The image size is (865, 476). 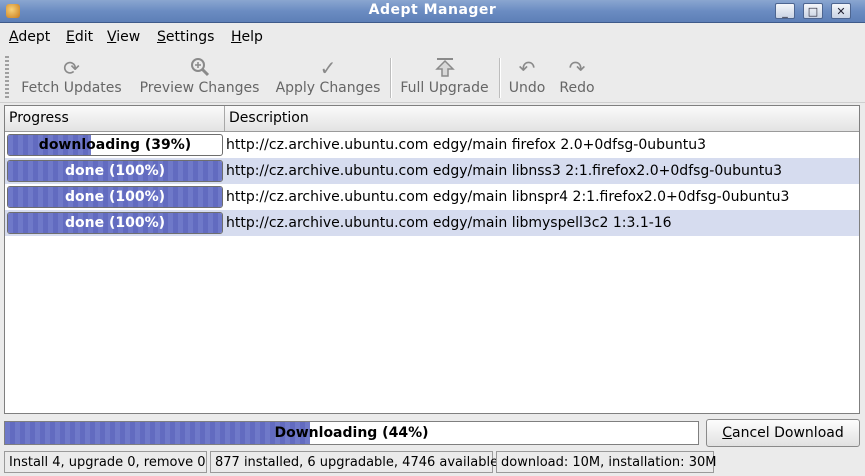 I want to click on menu-label: dit, so click(x=84, y=37).